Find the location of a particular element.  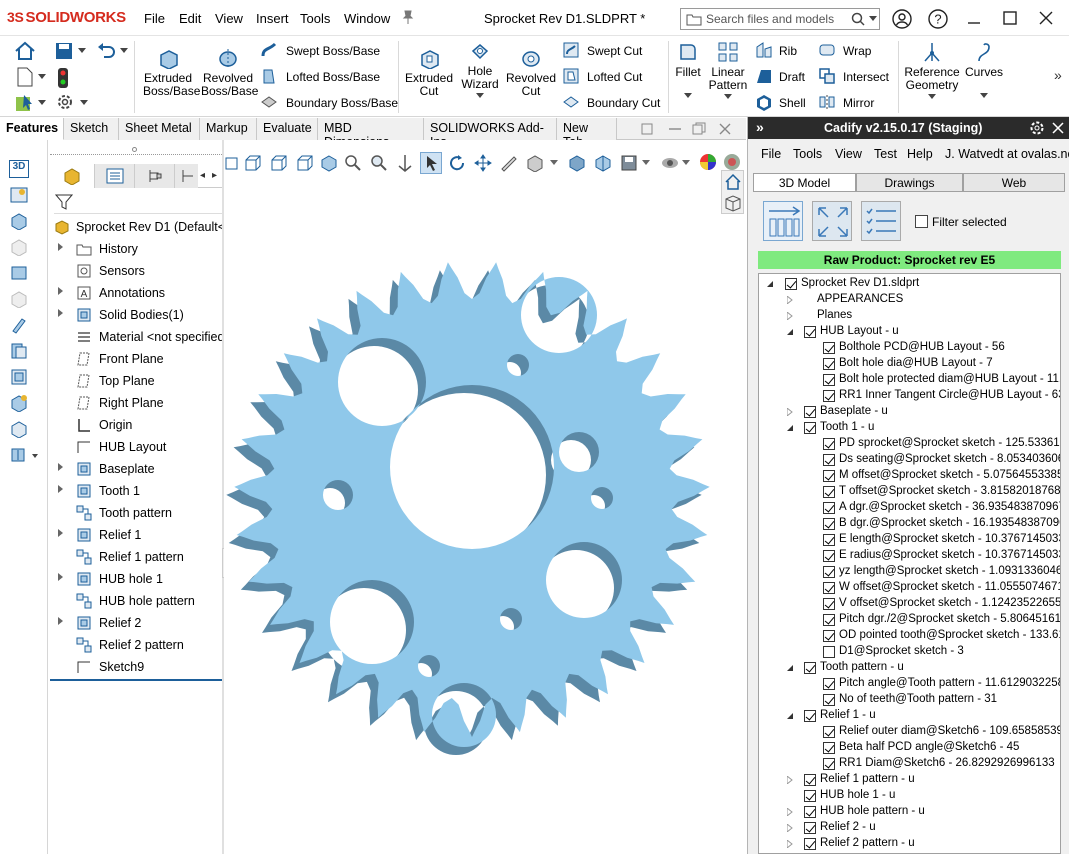

view-box3-icon is located at coordinates (305, 163).